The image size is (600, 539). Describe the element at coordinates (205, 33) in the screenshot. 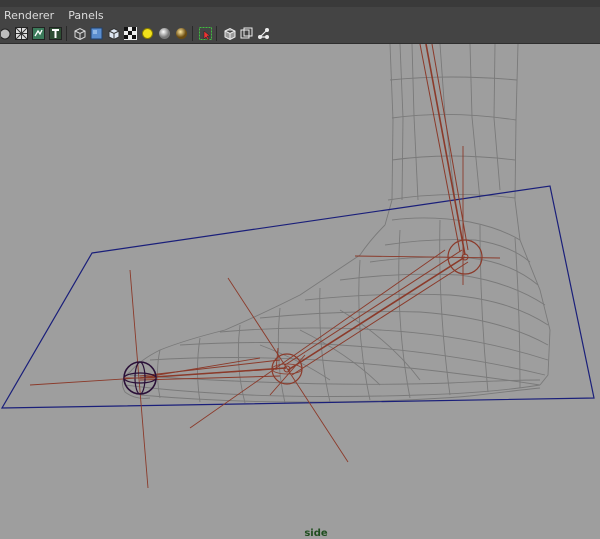

I see `isolate-select-icon` at that location.